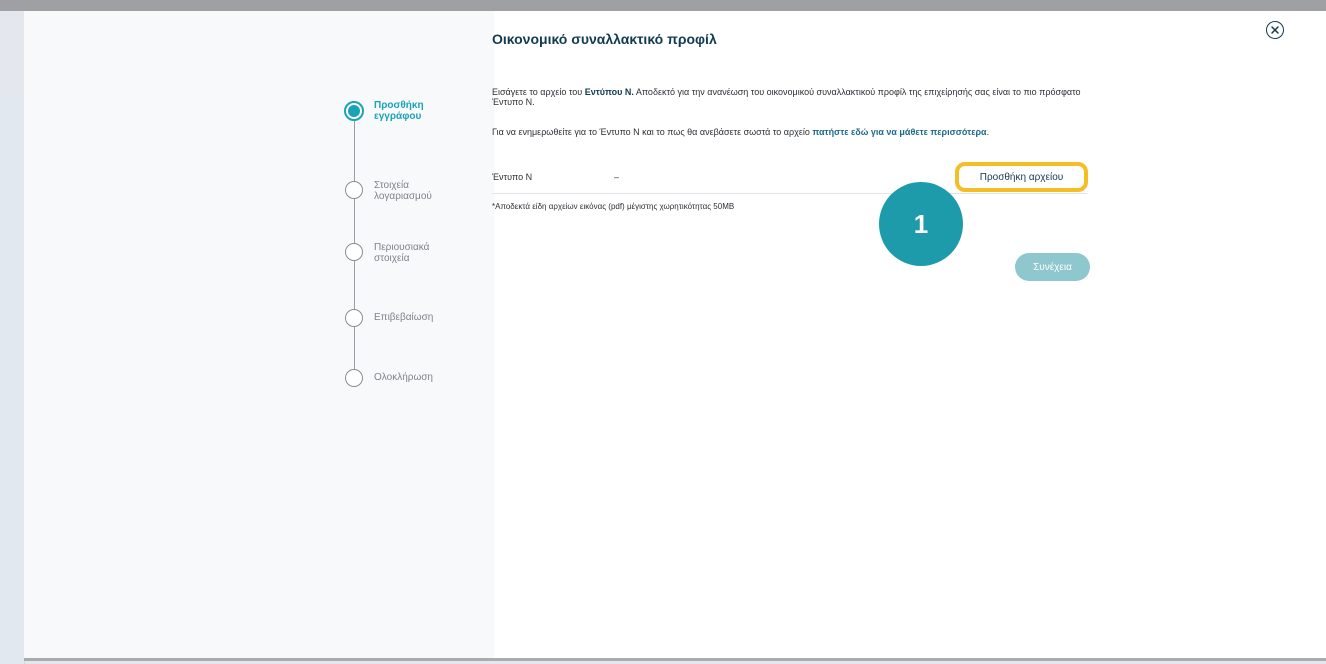 The image size is (1326, 664). What do you see at coordinates (512, 177) in the screenshot?
I see `file-row-label: Έντυπο Ν` at bounding box center [512, 177].